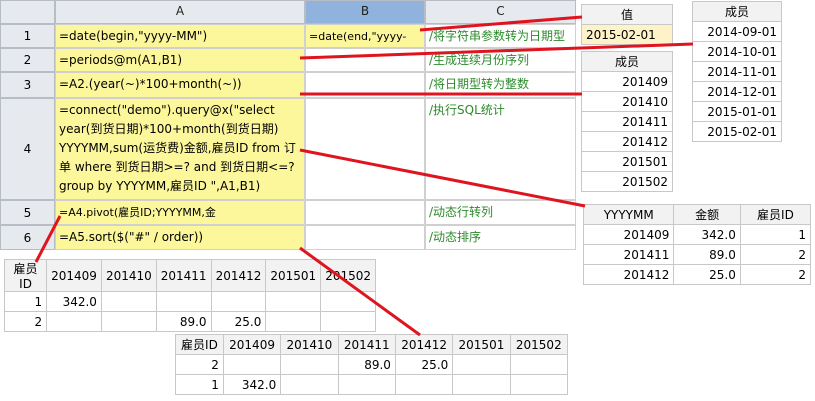 The width and height of the screenshot is (815, 401). I want to click on cell-a3: =A2.(year(~)*100+month(~)), so click(180, 85).